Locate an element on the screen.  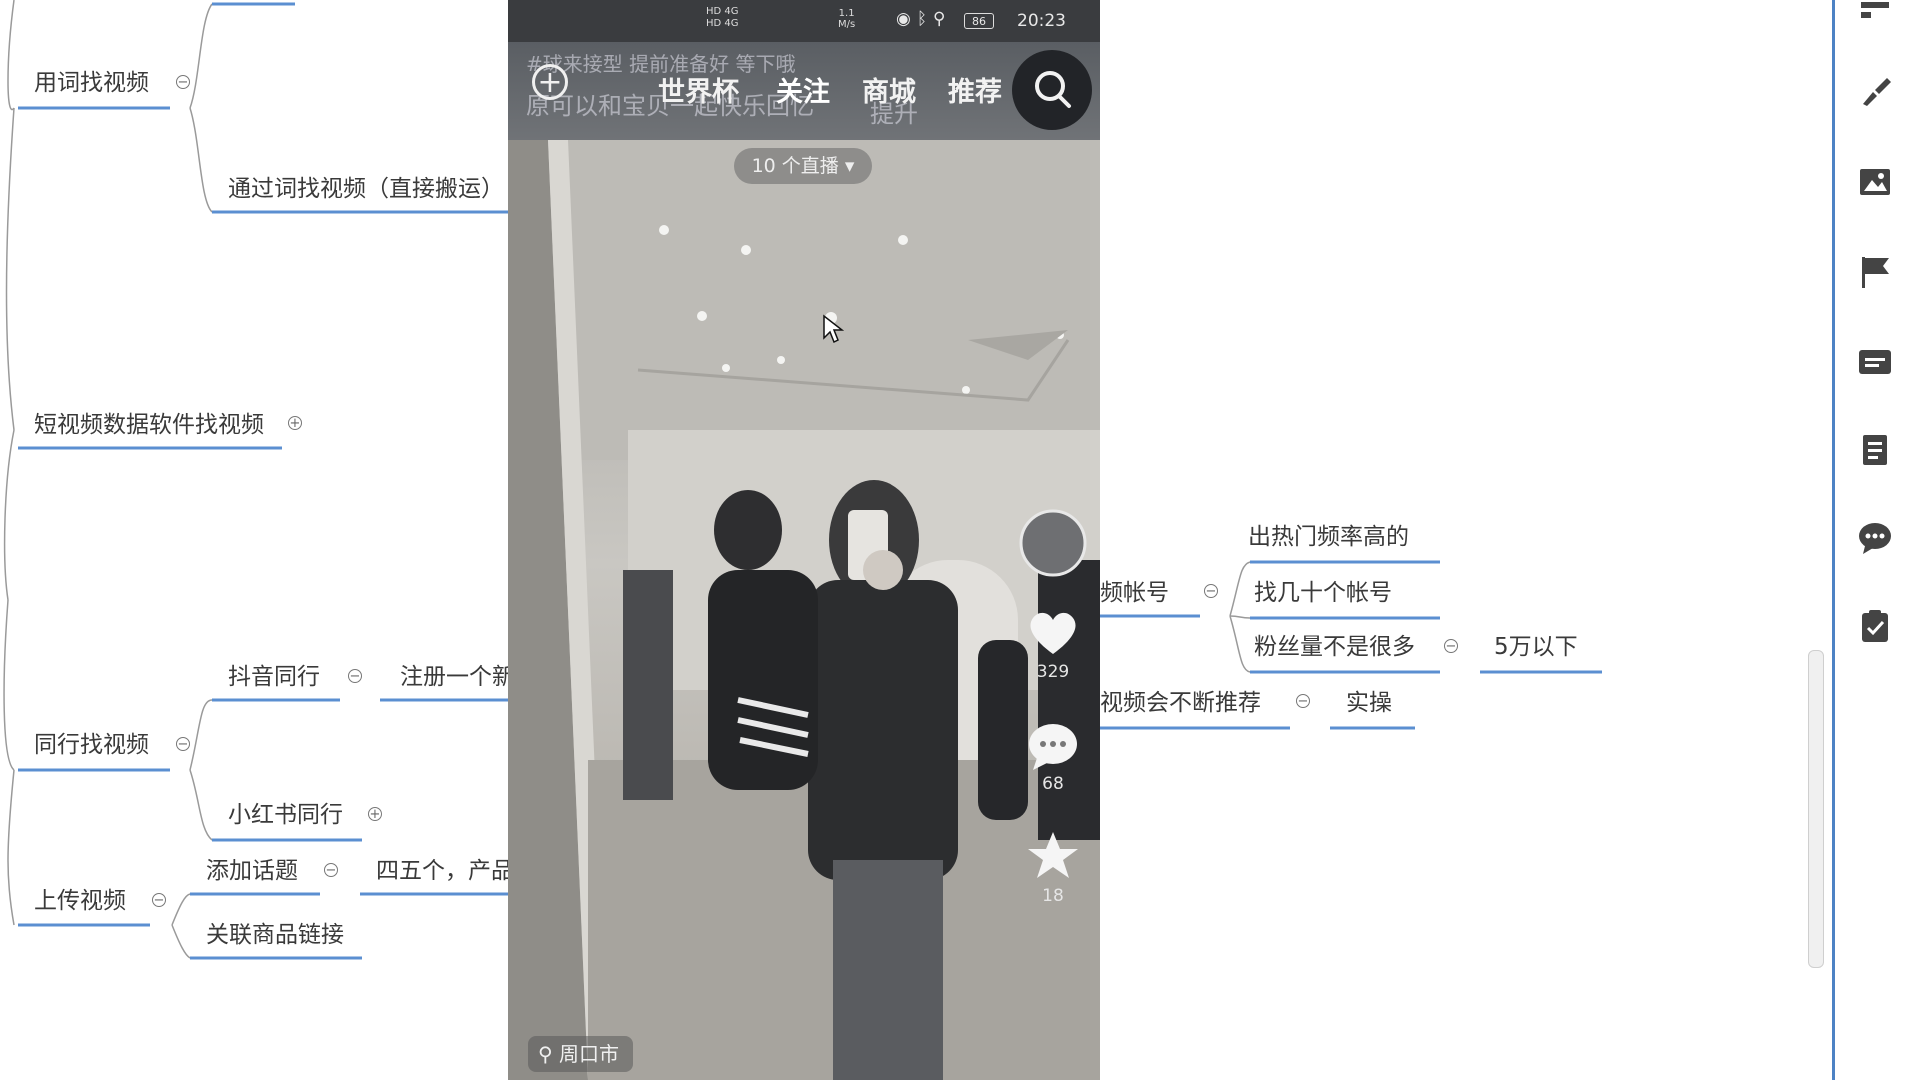
label-icon is located at coordinates (1875, 362).